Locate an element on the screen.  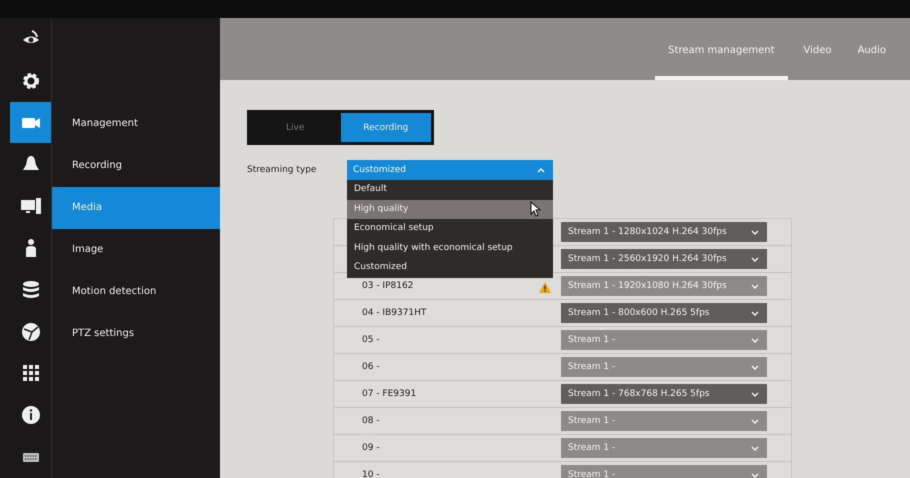
submenu-item: PTZ settings is located at coordinates (136, 334).